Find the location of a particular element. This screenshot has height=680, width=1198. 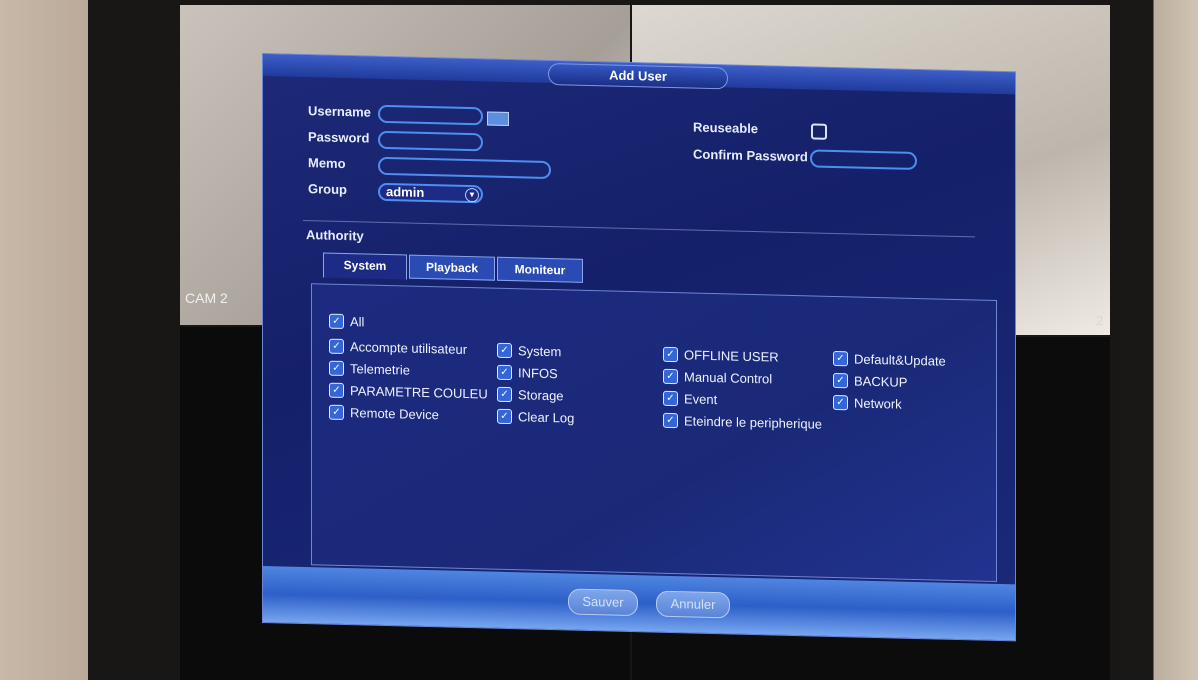

perm-item: ✓ Clear Log is located at coordinates (536, 417).